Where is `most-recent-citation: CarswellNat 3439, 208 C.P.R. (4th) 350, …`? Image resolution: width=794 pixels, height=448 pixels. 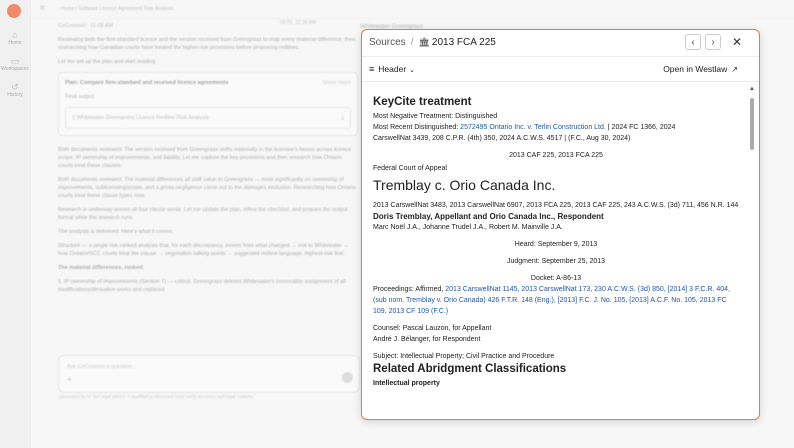
most-recent-citation: CarswellNat 3439, 208 C.P.R. (4th) 350, … is located at coordinates (502, 138).